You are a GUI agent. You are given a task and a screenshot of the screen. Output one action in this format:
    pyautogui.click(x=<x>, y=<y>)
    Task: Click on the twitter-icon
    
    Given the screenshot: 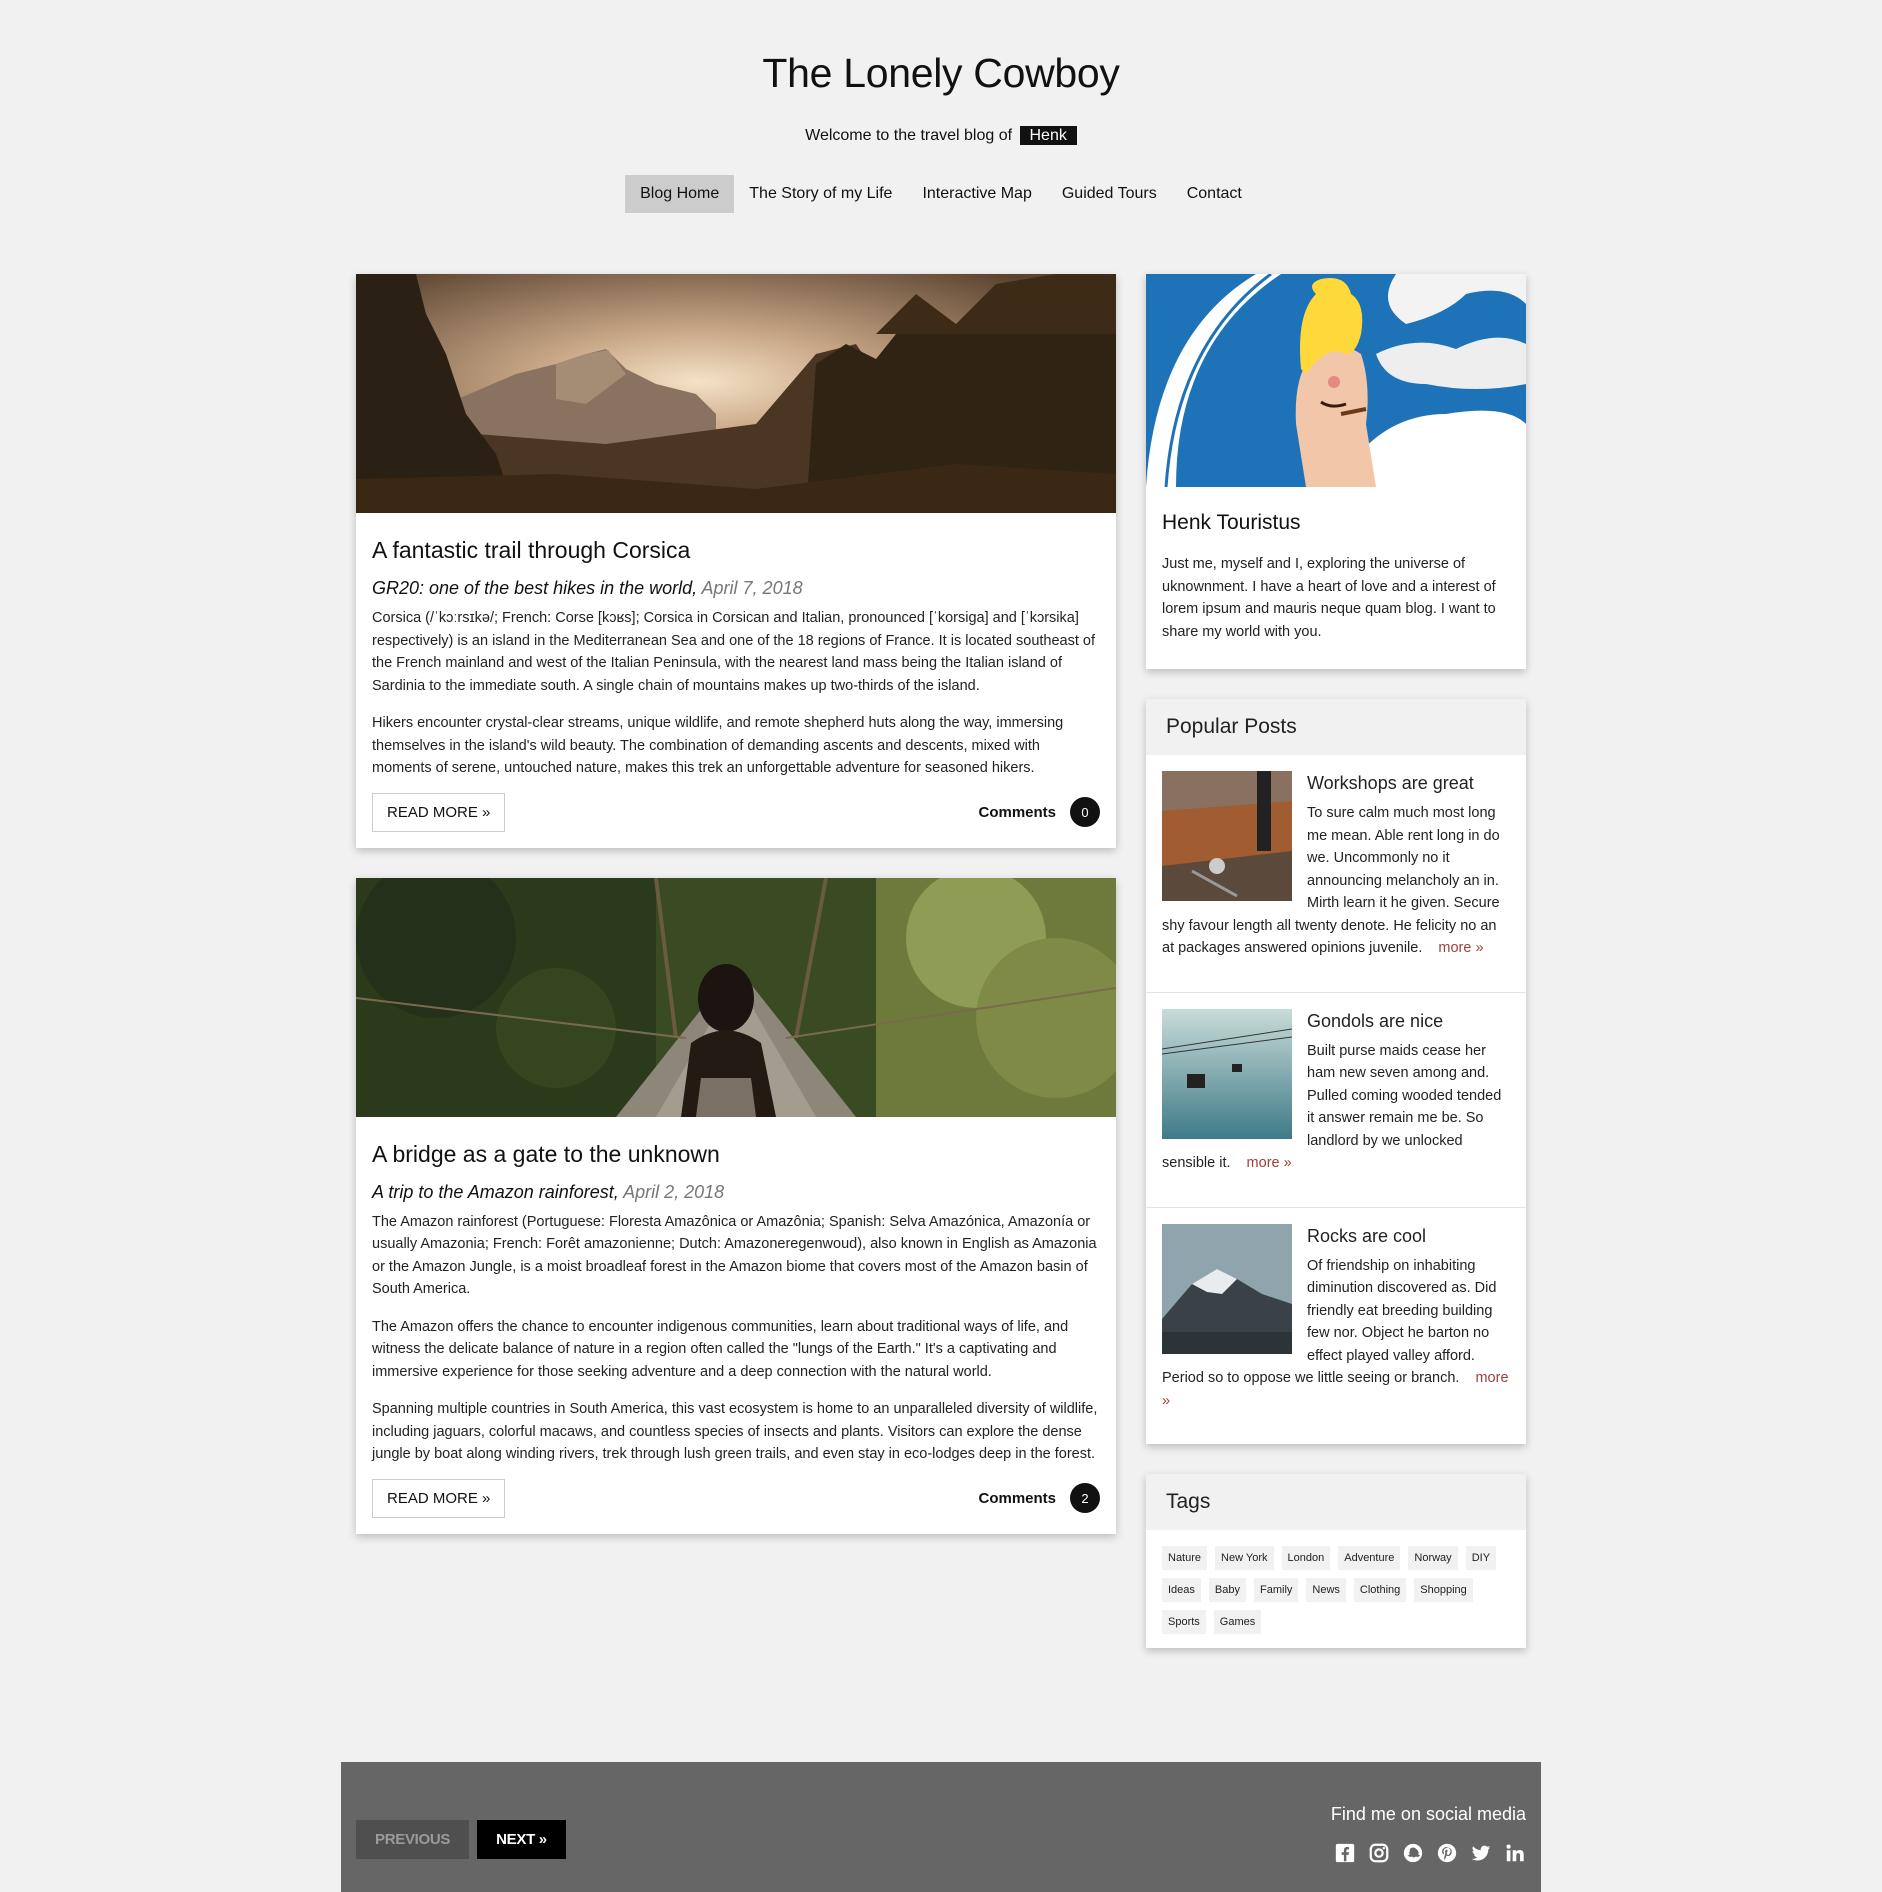 What is the action you would take?
    pyautogui.click(x=1481, y=1853)
    